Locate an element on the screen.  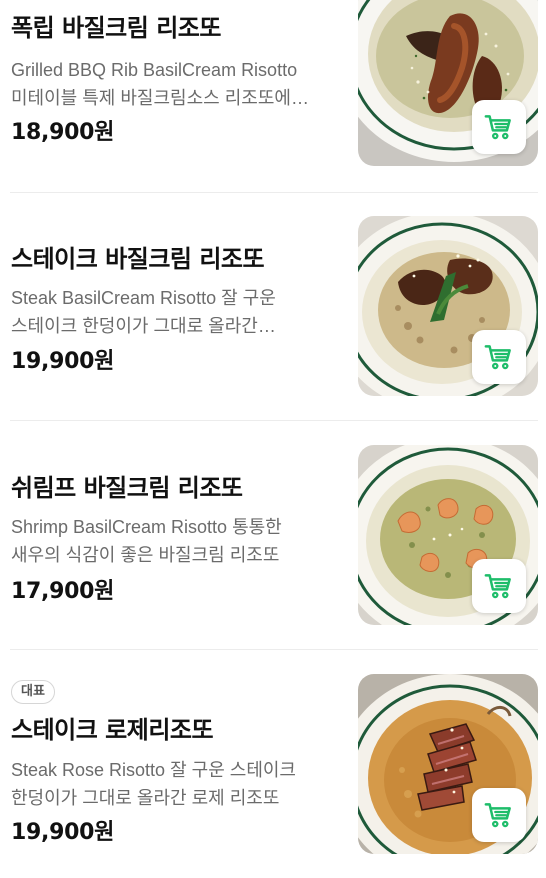
menu-item-name: 스테이크 로제리조또 is located at coordinates (112, 730).